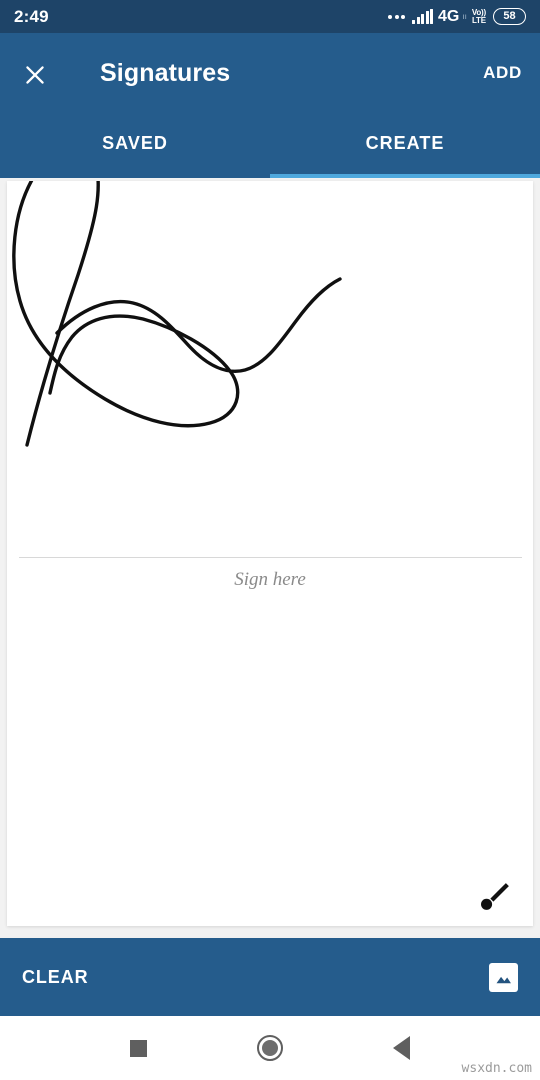 This screenshot has width=540, height=1080. I want to click on network-type-label: 4G, so click(449, 16).